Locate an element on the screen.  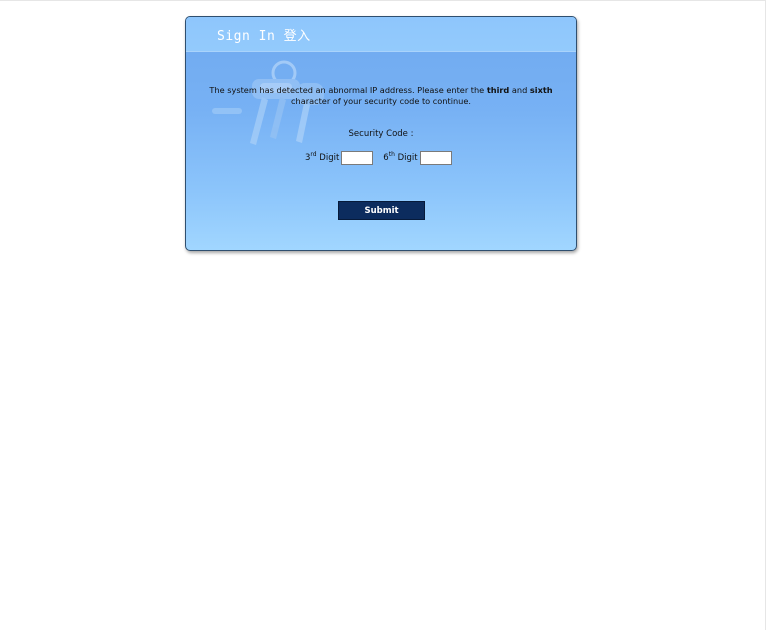
sixth-digit-label: 6th Digit is located at coordinates (400, 157).